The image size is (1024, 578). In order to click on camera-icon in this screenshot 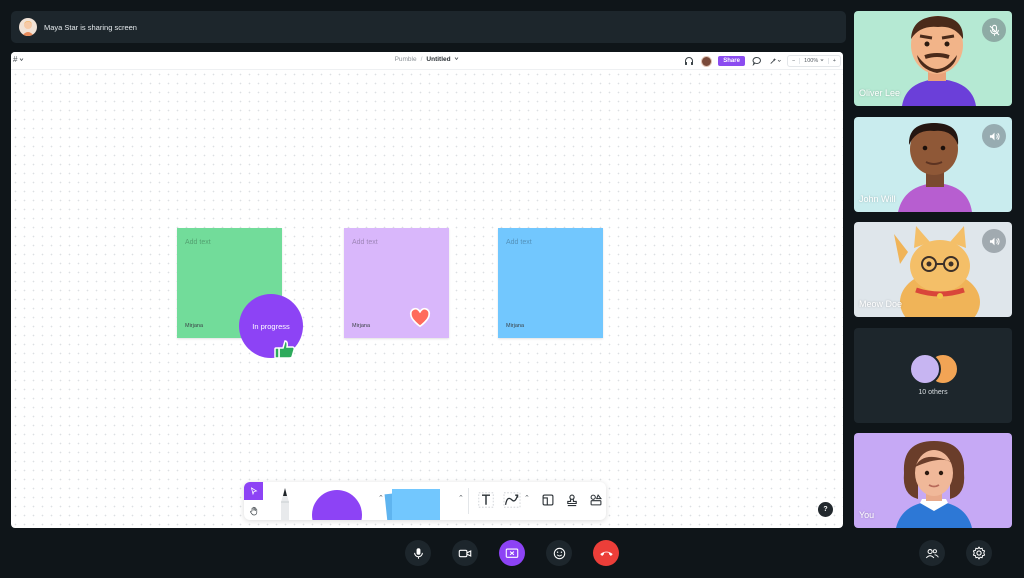, I will do `click(465, 553)`.